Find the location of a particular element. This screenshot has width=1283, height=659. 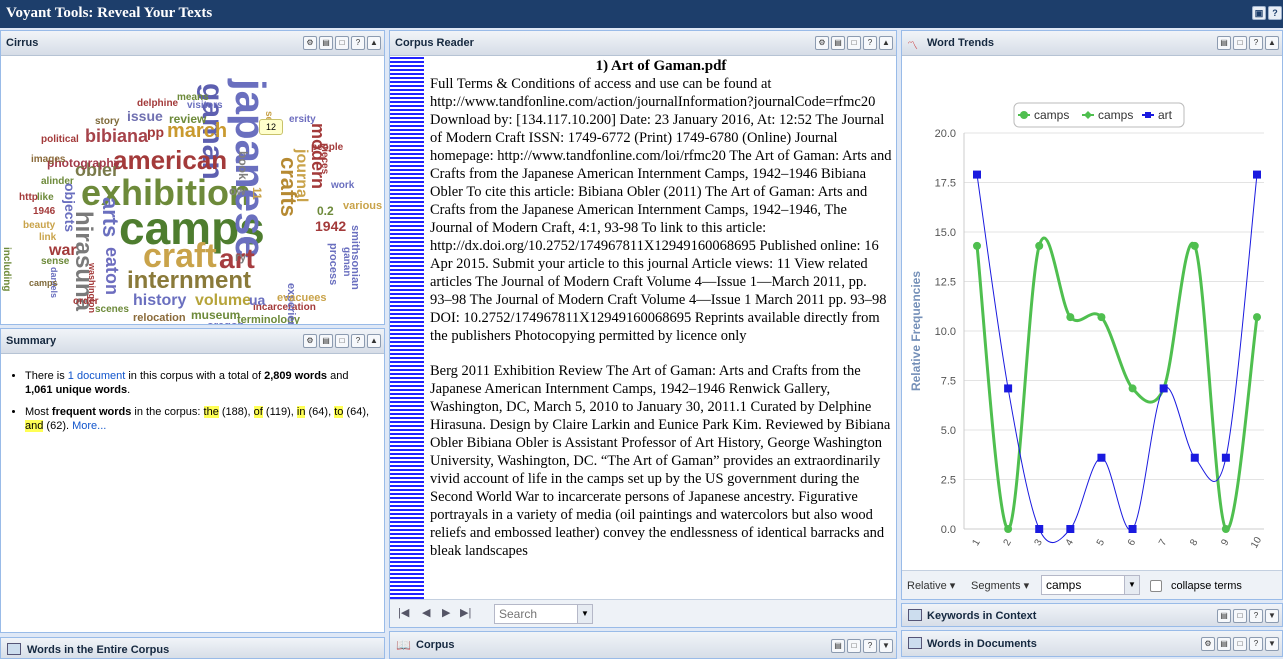

frequent-term-link: and is located at coordinates (34, 426).